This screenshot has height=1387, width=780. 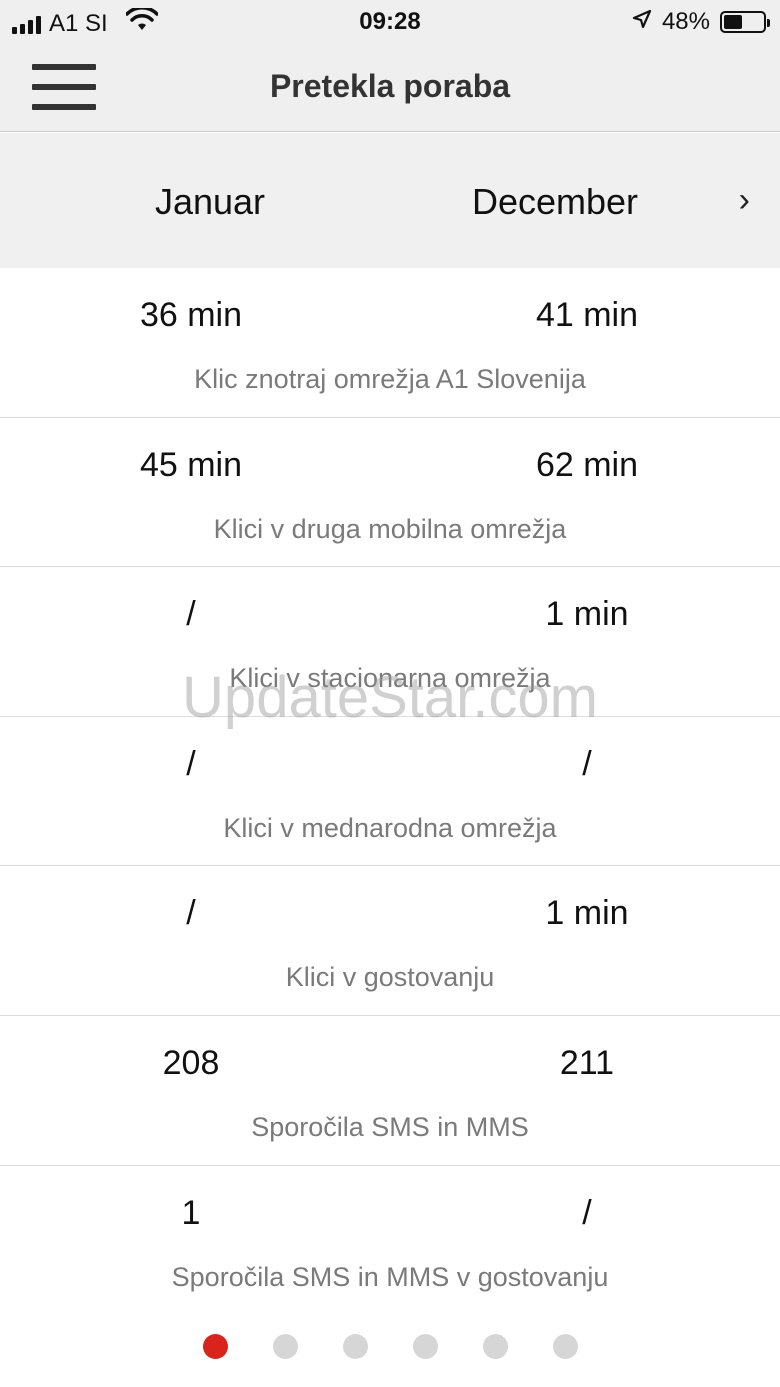 I want to click on usage-row: / 1 min Klici v stacionarna omrežja, so click(x=390, y=642).